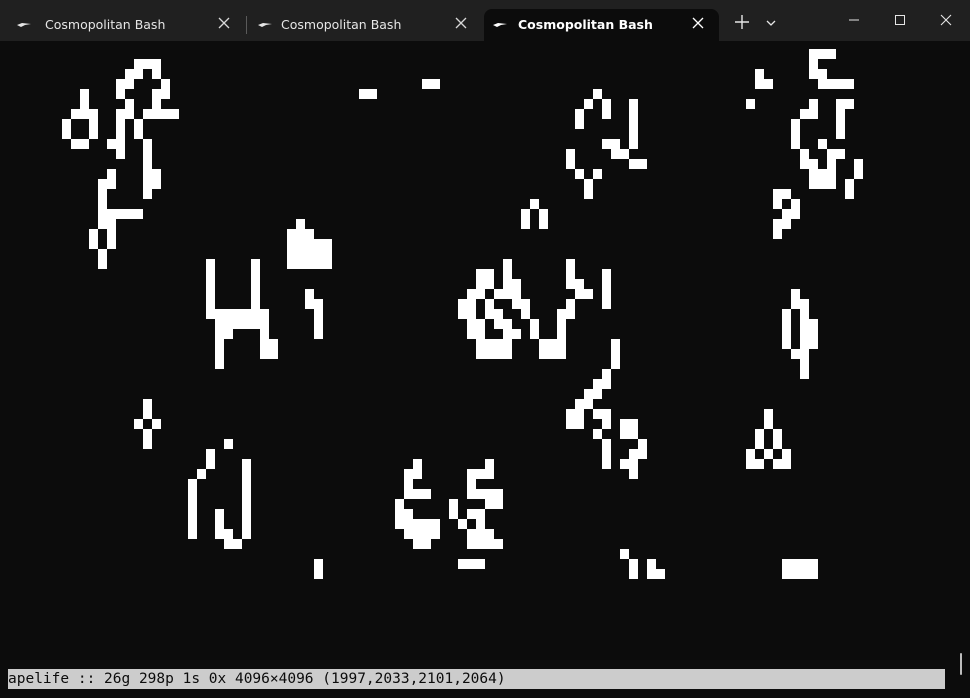 The width and height of the screenshot is (970, 698). I want to click on tab-cosmopolitan-bash-3: Cosmopolitan Bash, so click(601, 25).